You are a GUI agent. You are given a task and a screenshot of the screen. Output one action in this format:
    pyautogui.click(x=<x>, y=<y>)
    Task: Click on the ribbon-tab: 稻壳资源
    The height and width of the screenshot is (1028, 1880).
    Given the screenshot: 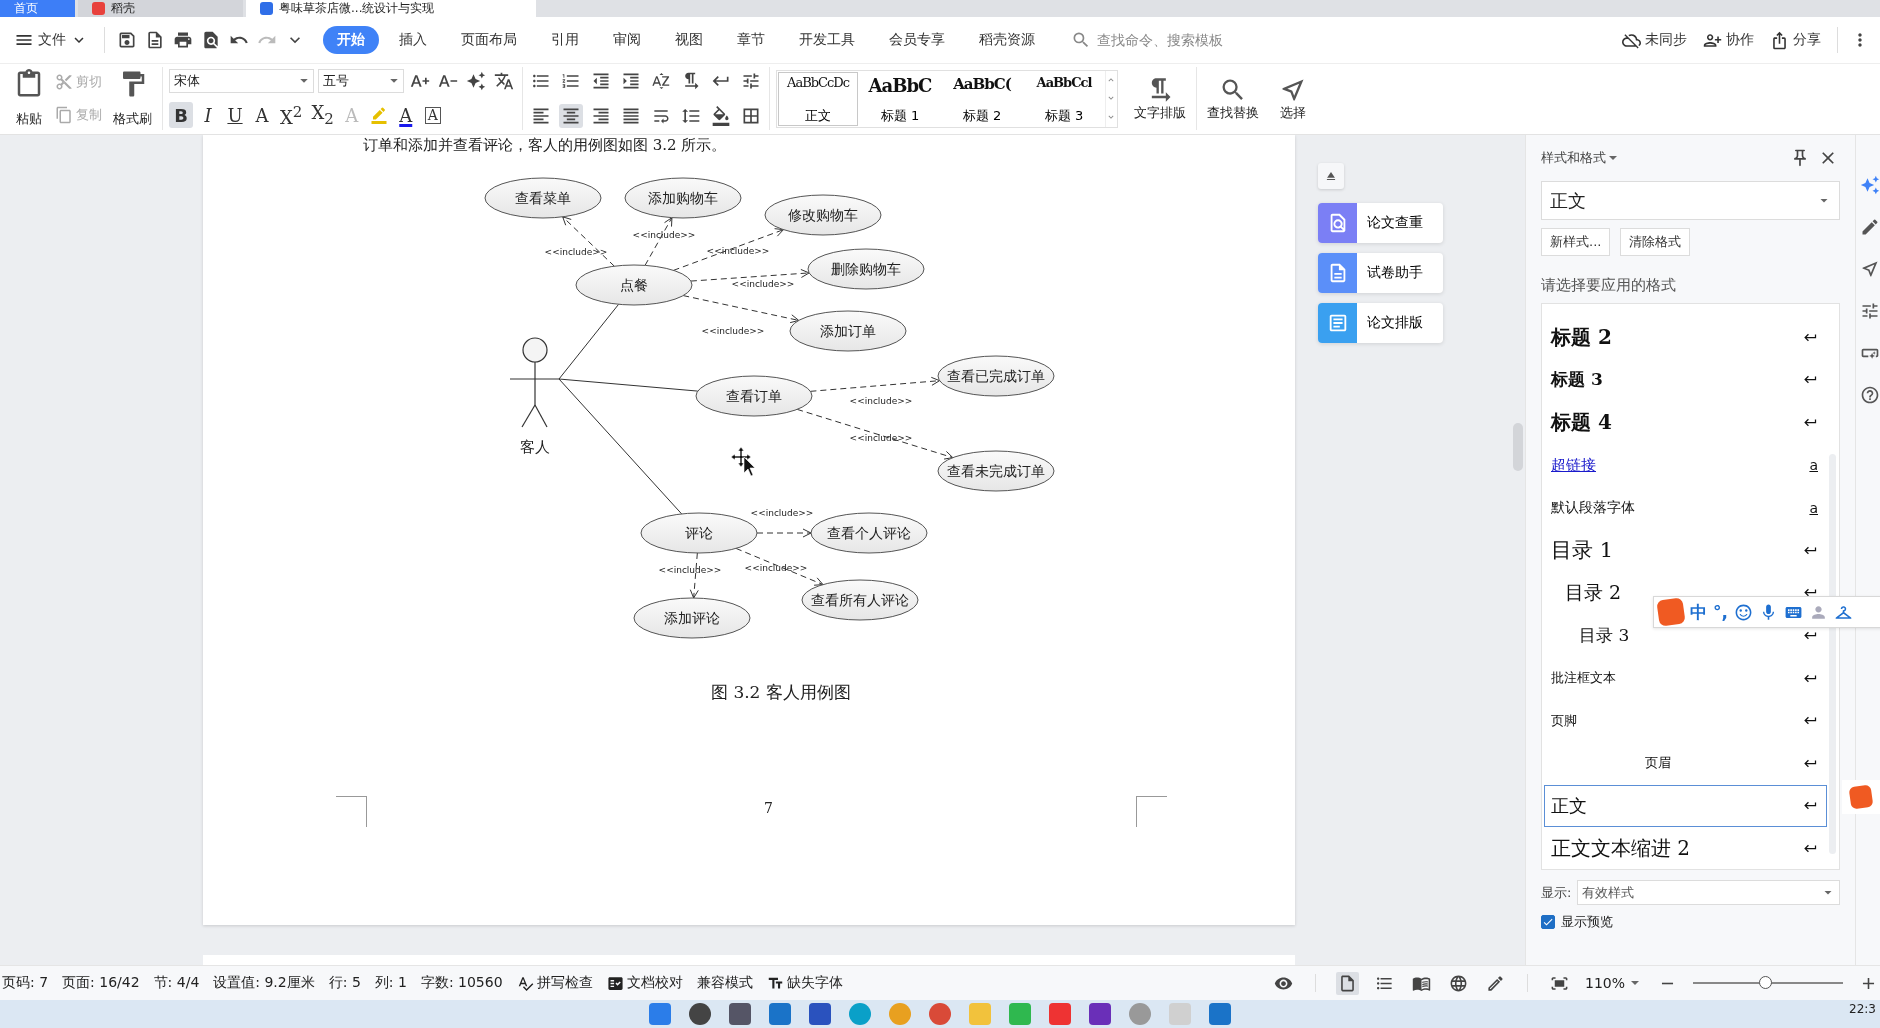 What is the action you would take?
    pyautogui.click(x=1007, y=40)
    